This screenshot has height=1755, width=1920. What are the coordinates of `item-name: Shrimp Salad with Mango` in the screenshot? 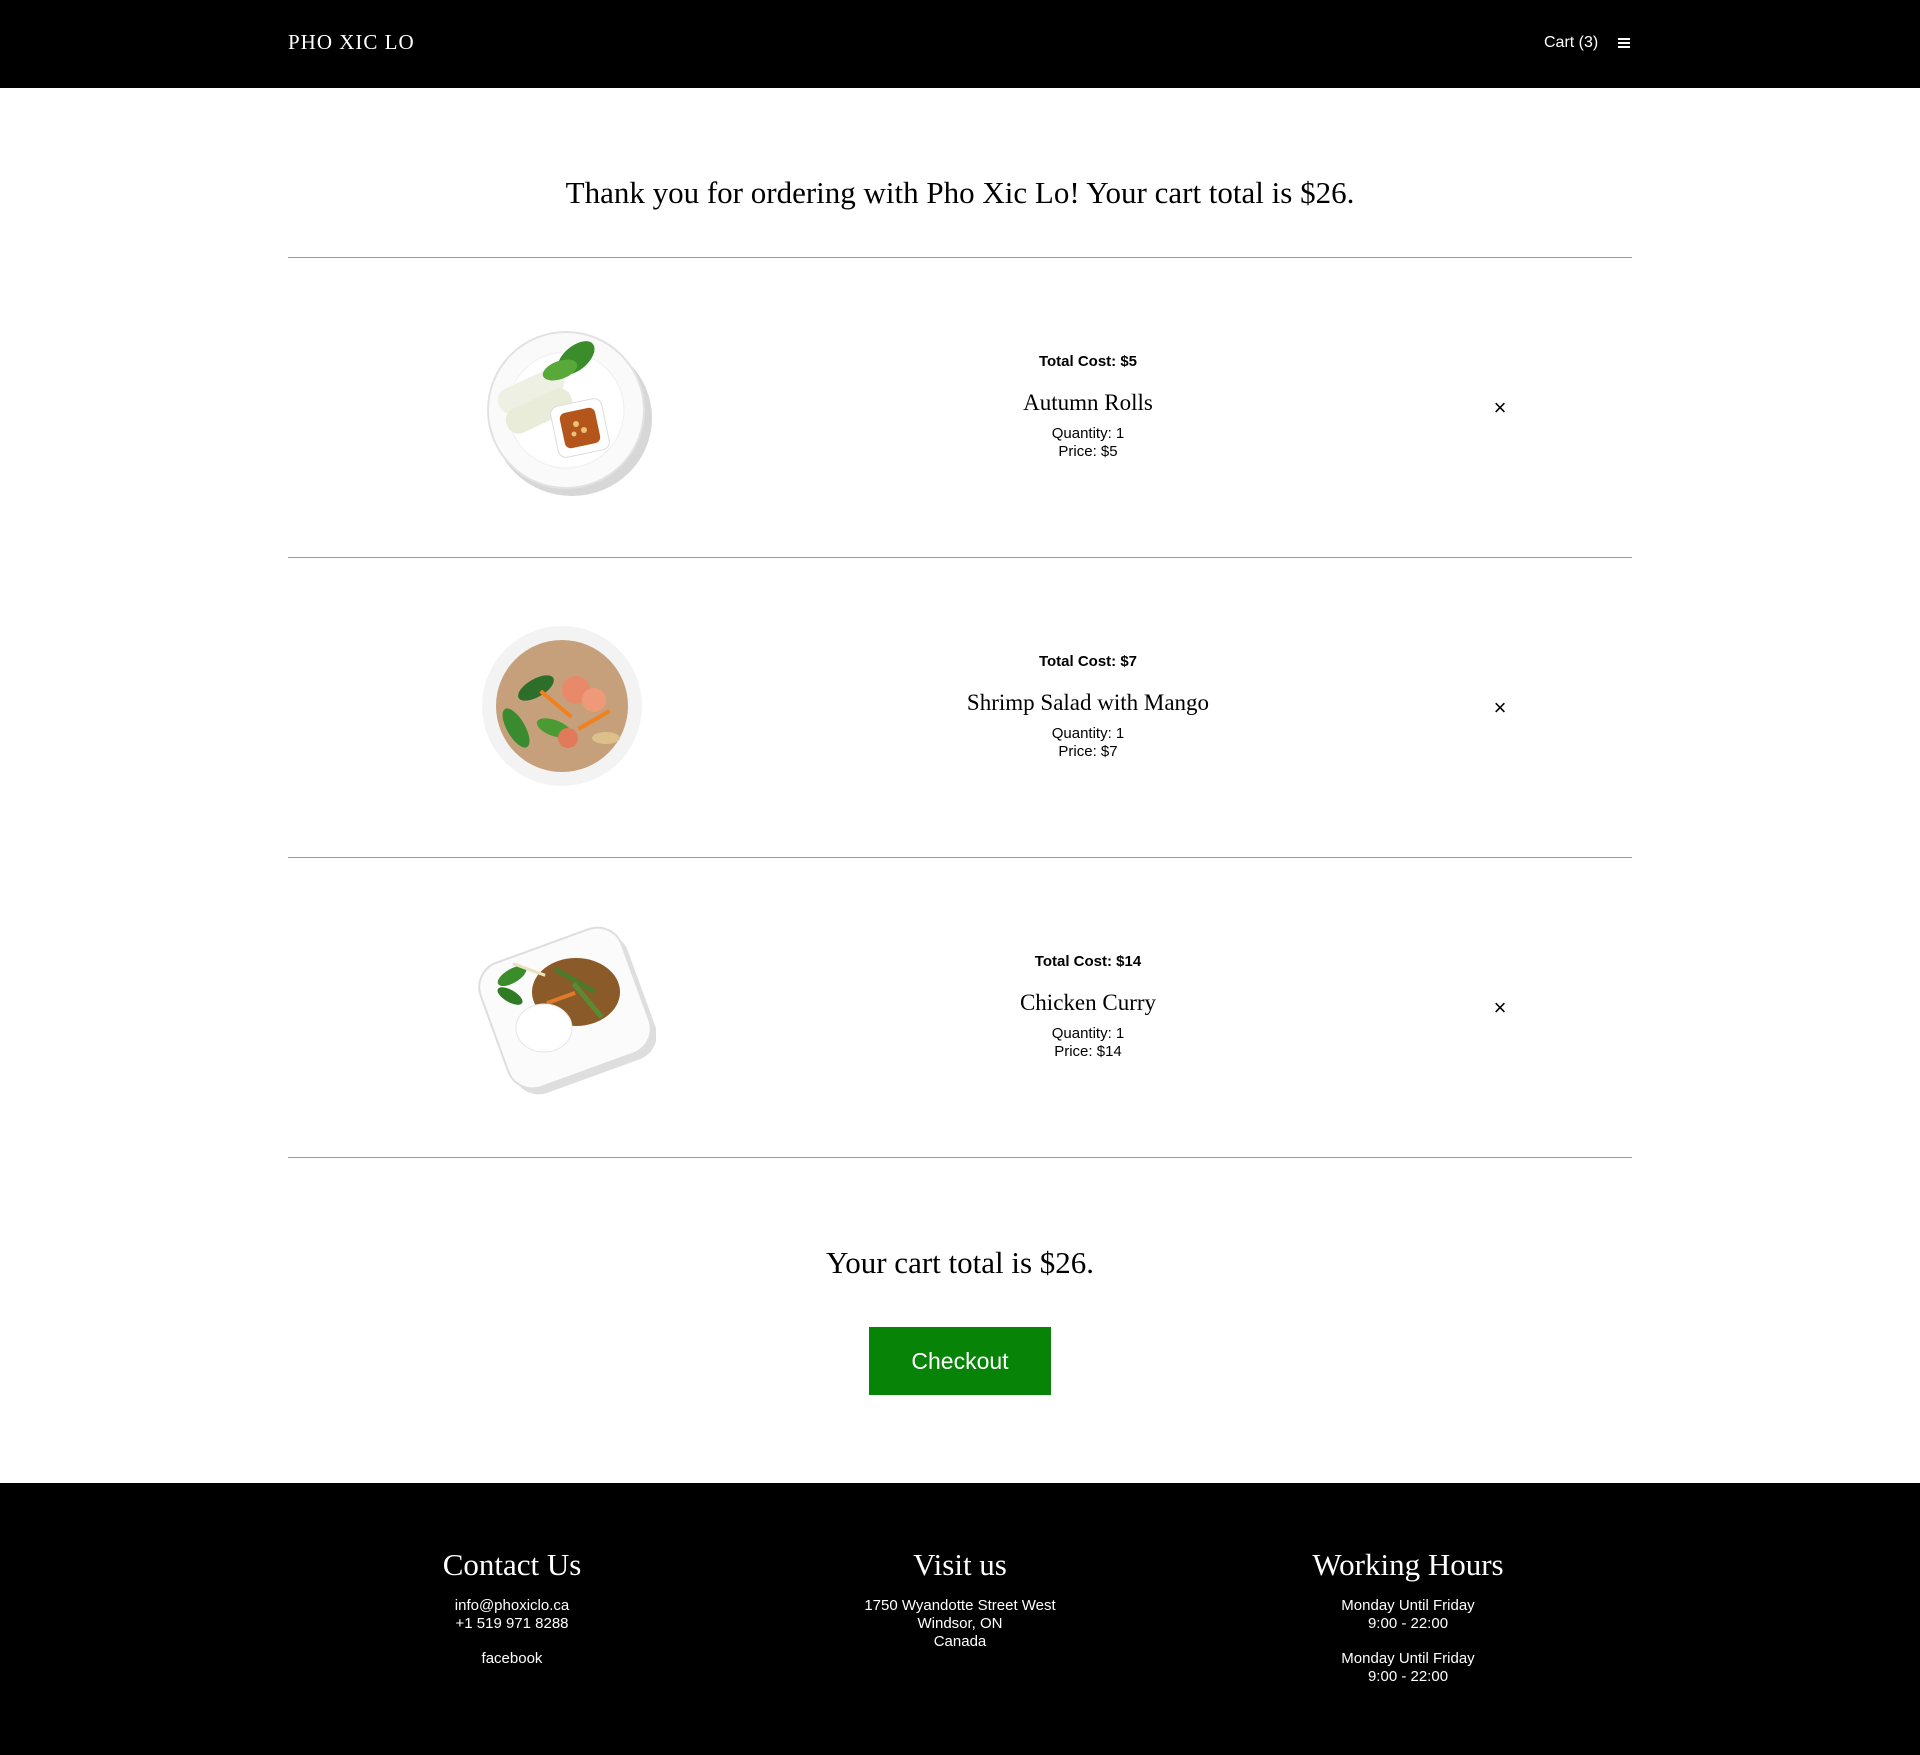 It's located at (1088, 702).